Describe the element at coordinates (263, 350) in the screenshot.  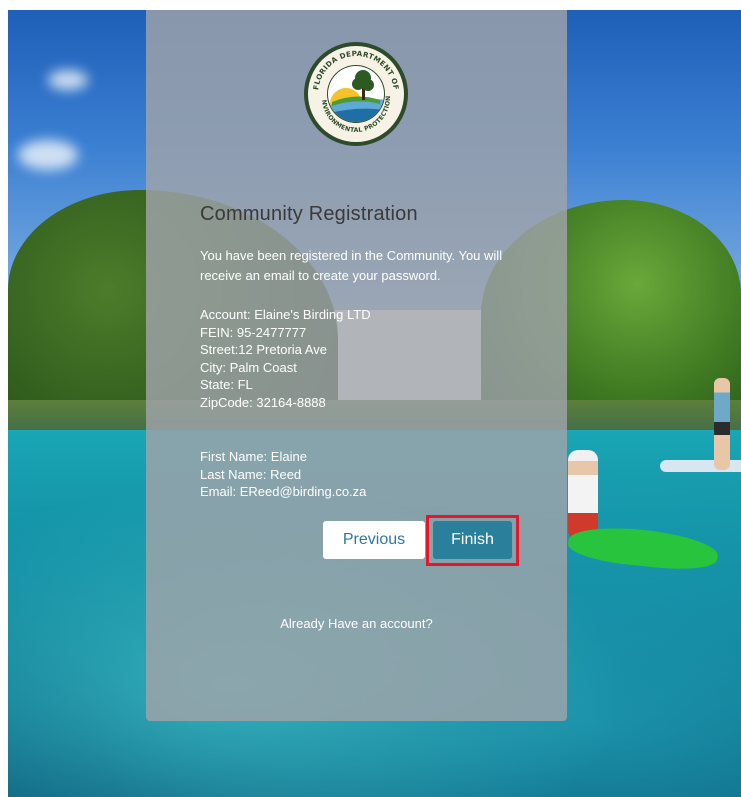
I see `account-street: Street:12 Pretoria Ave` at that location.